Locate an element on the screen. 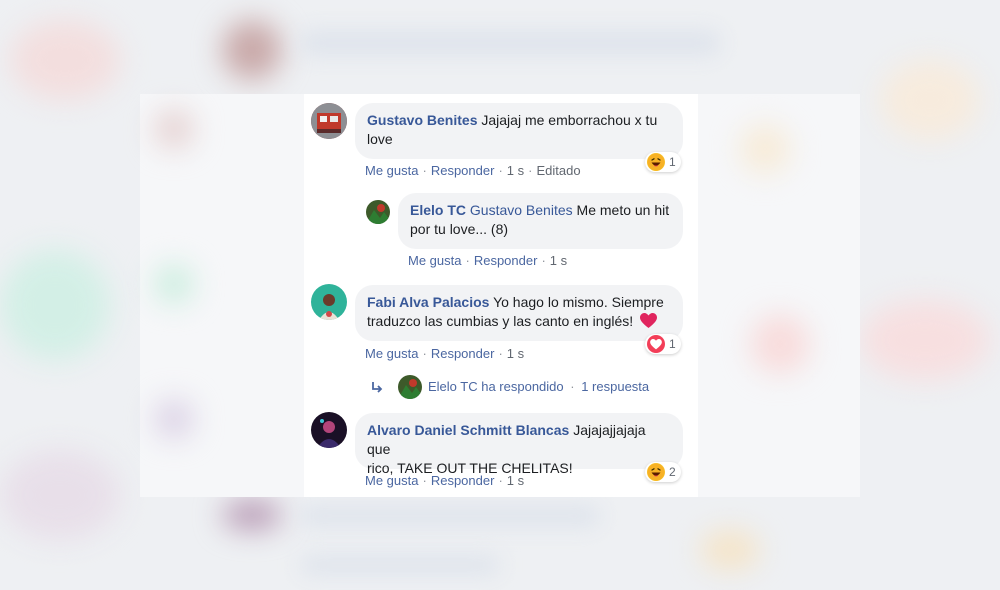 The height and width of the screenshot is (590, 1000). reply-actions: Me gusta · Responder · 1 s is located at coordinates (488, 260).